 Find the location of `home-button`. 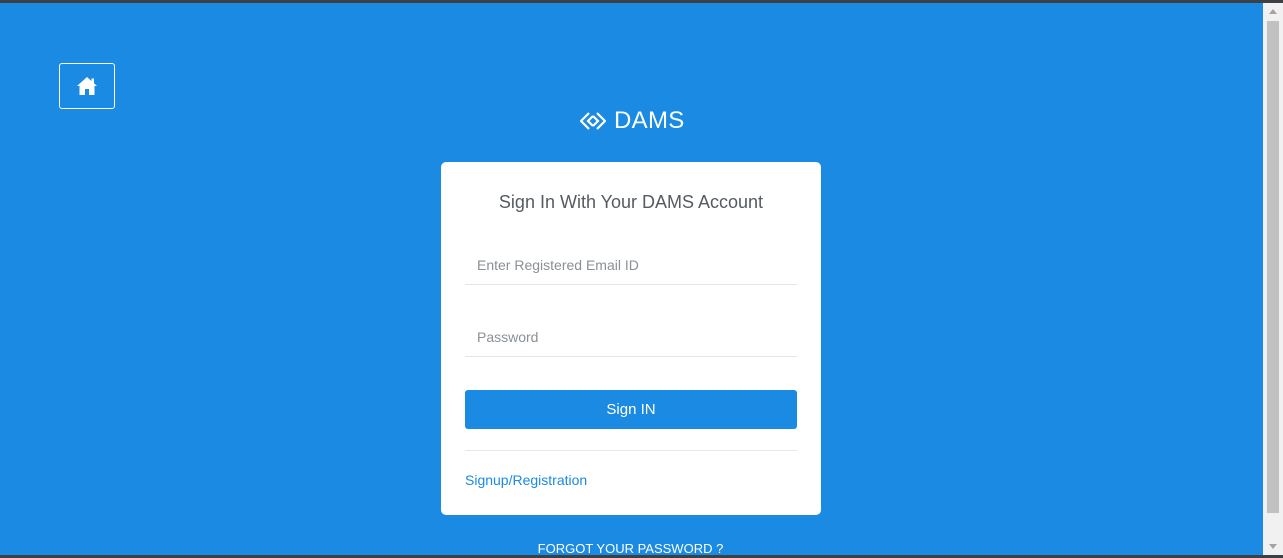

home-button is located at coordinates (87, 86).